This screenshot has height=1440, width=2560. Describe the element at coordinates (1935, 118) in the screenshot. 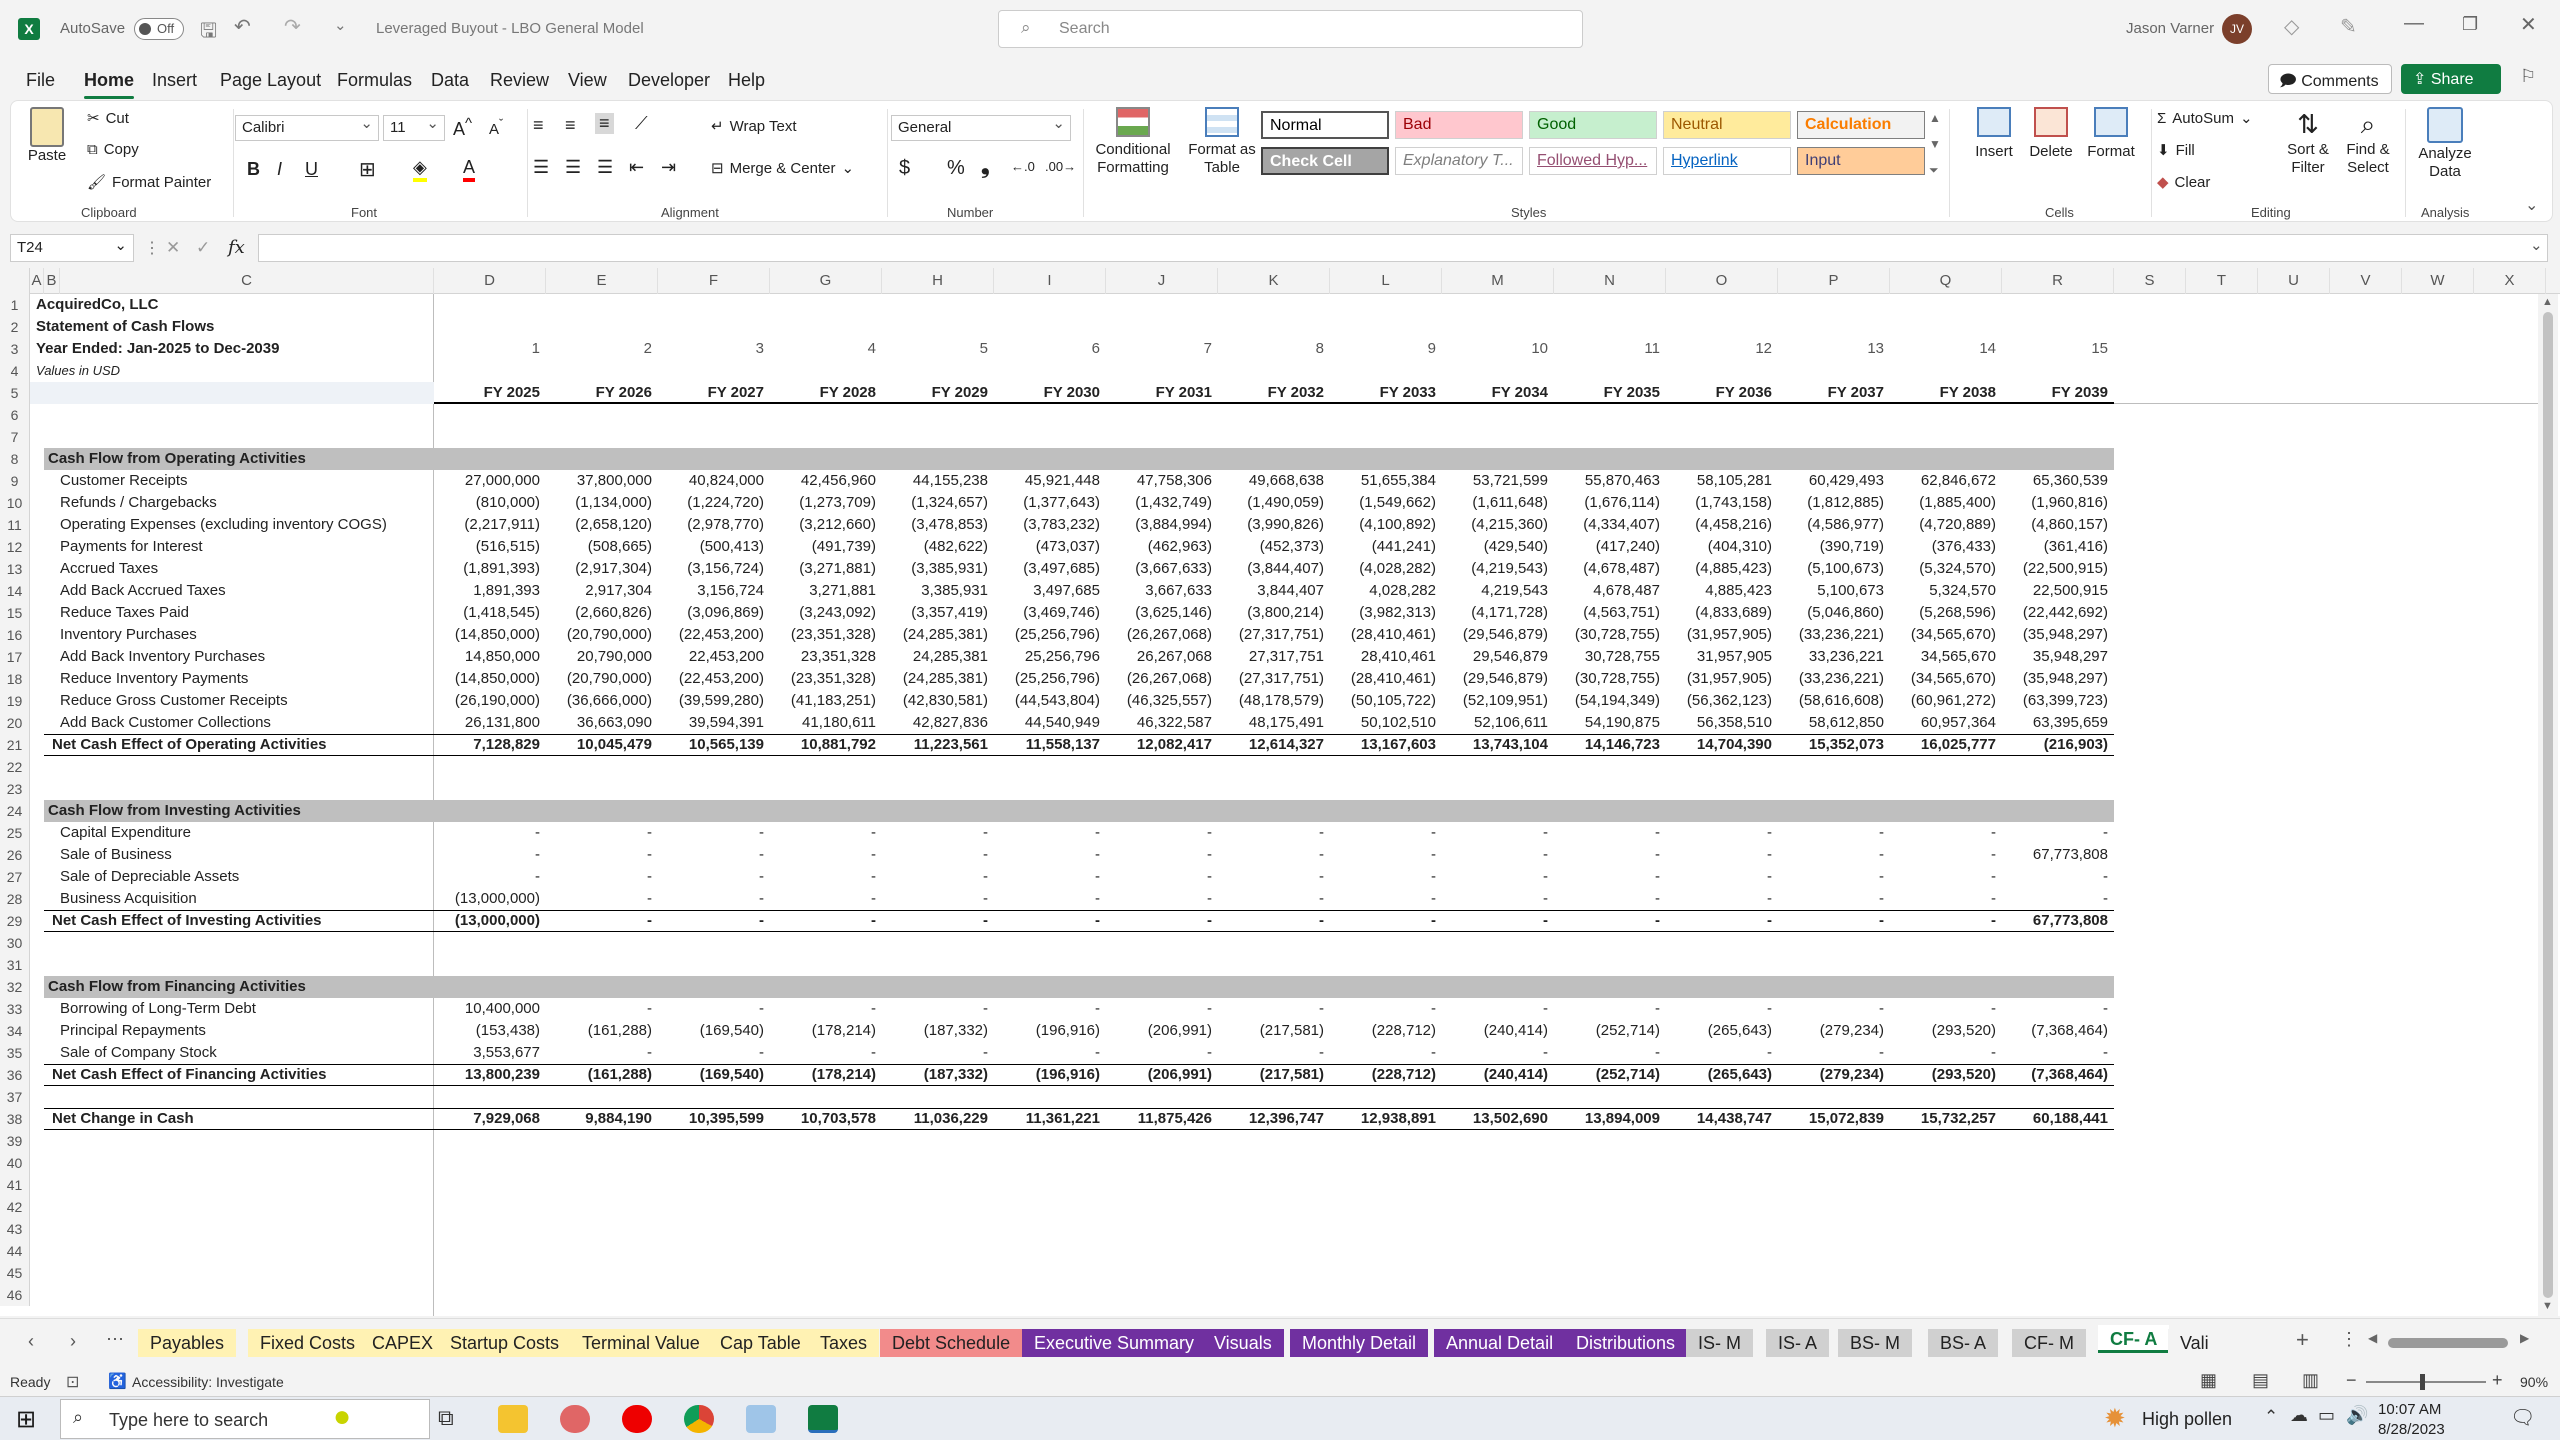

I see `styles-scroll-up-icon: ▲` at that location.